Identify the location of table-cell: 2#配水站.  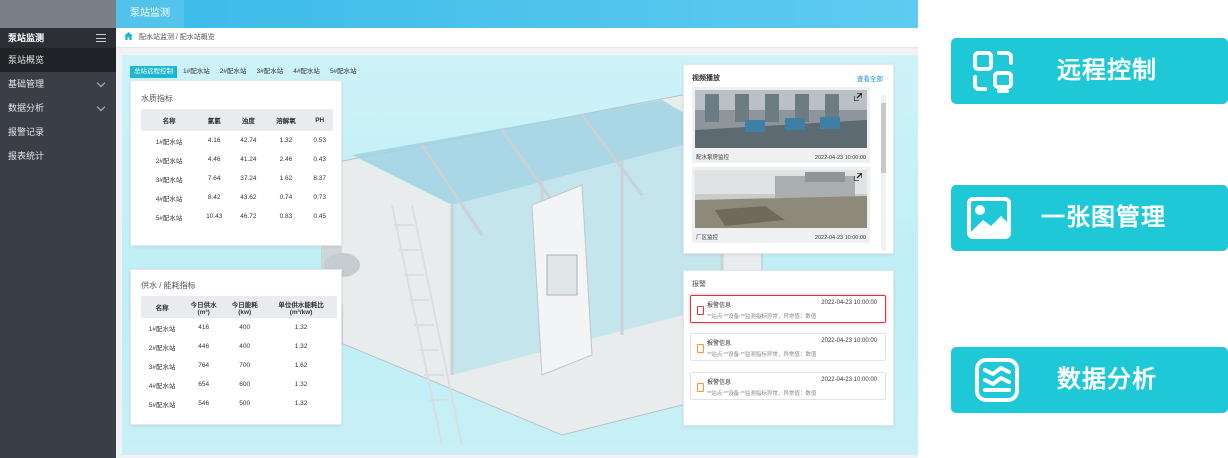
(169, 161).